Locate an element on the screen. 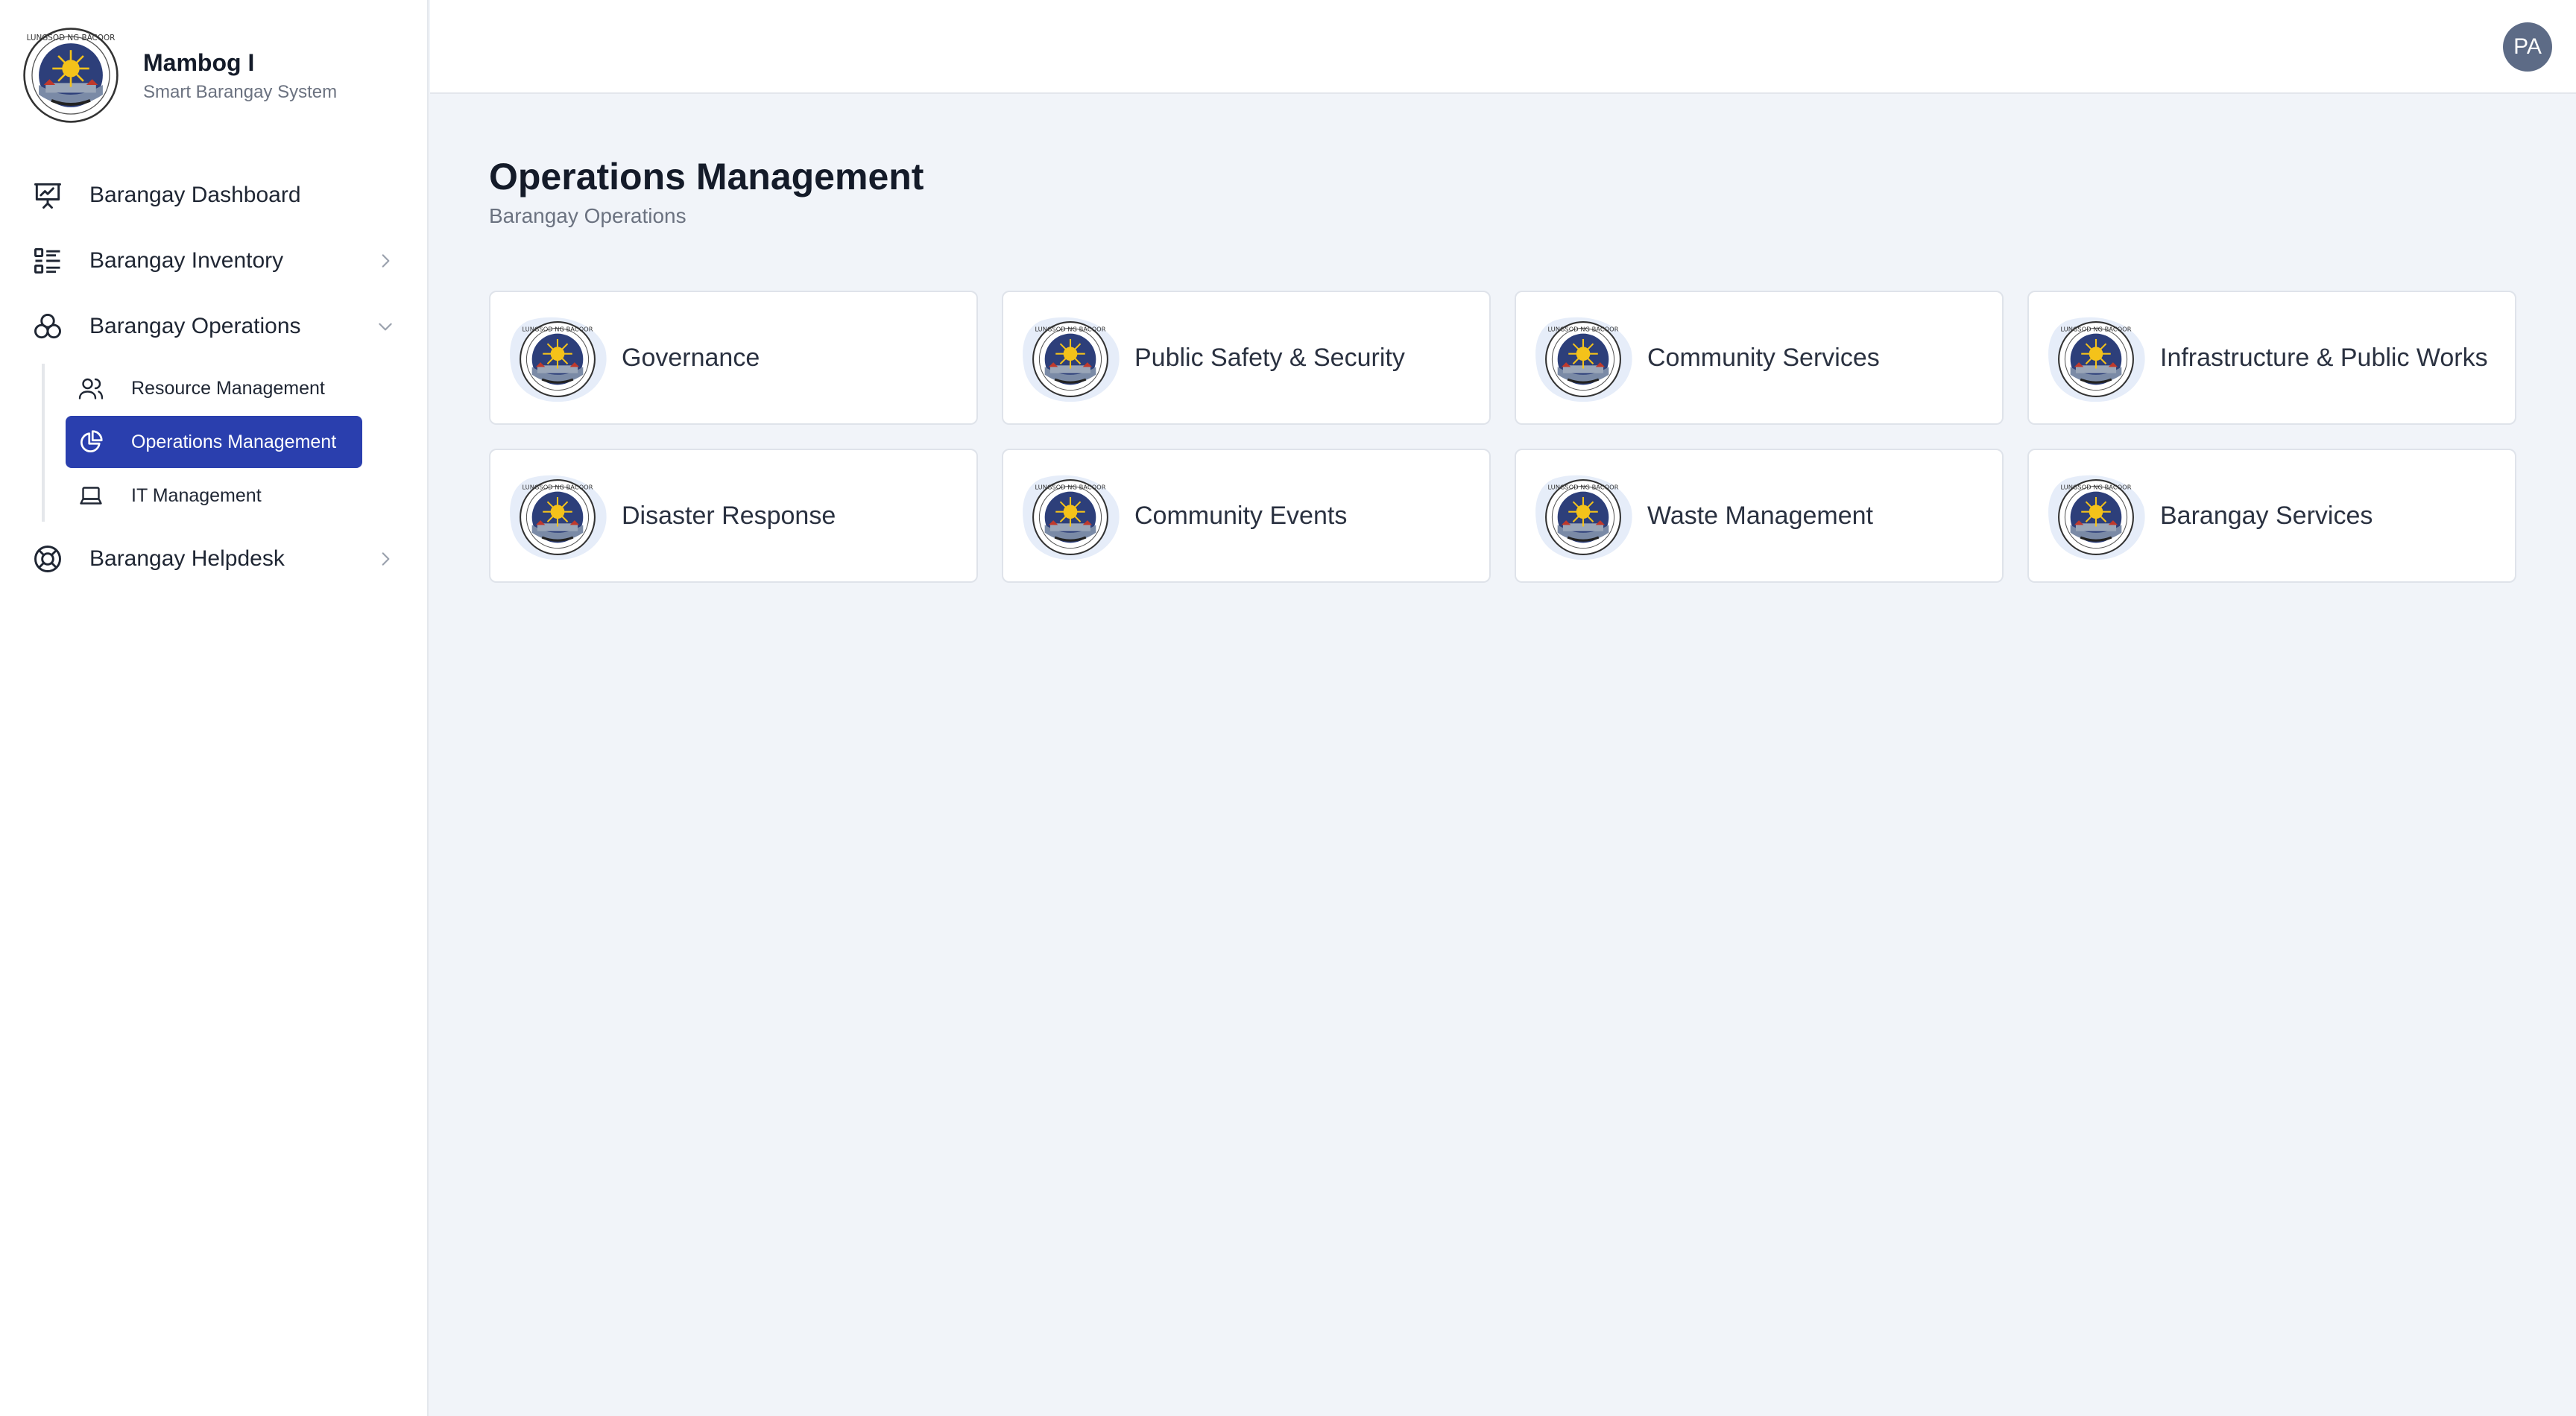 The height and width of the screenshot is (1416, 2576). sidebar-item-dashboard: Barangay Dashboard is located at coordinates (214, 195).